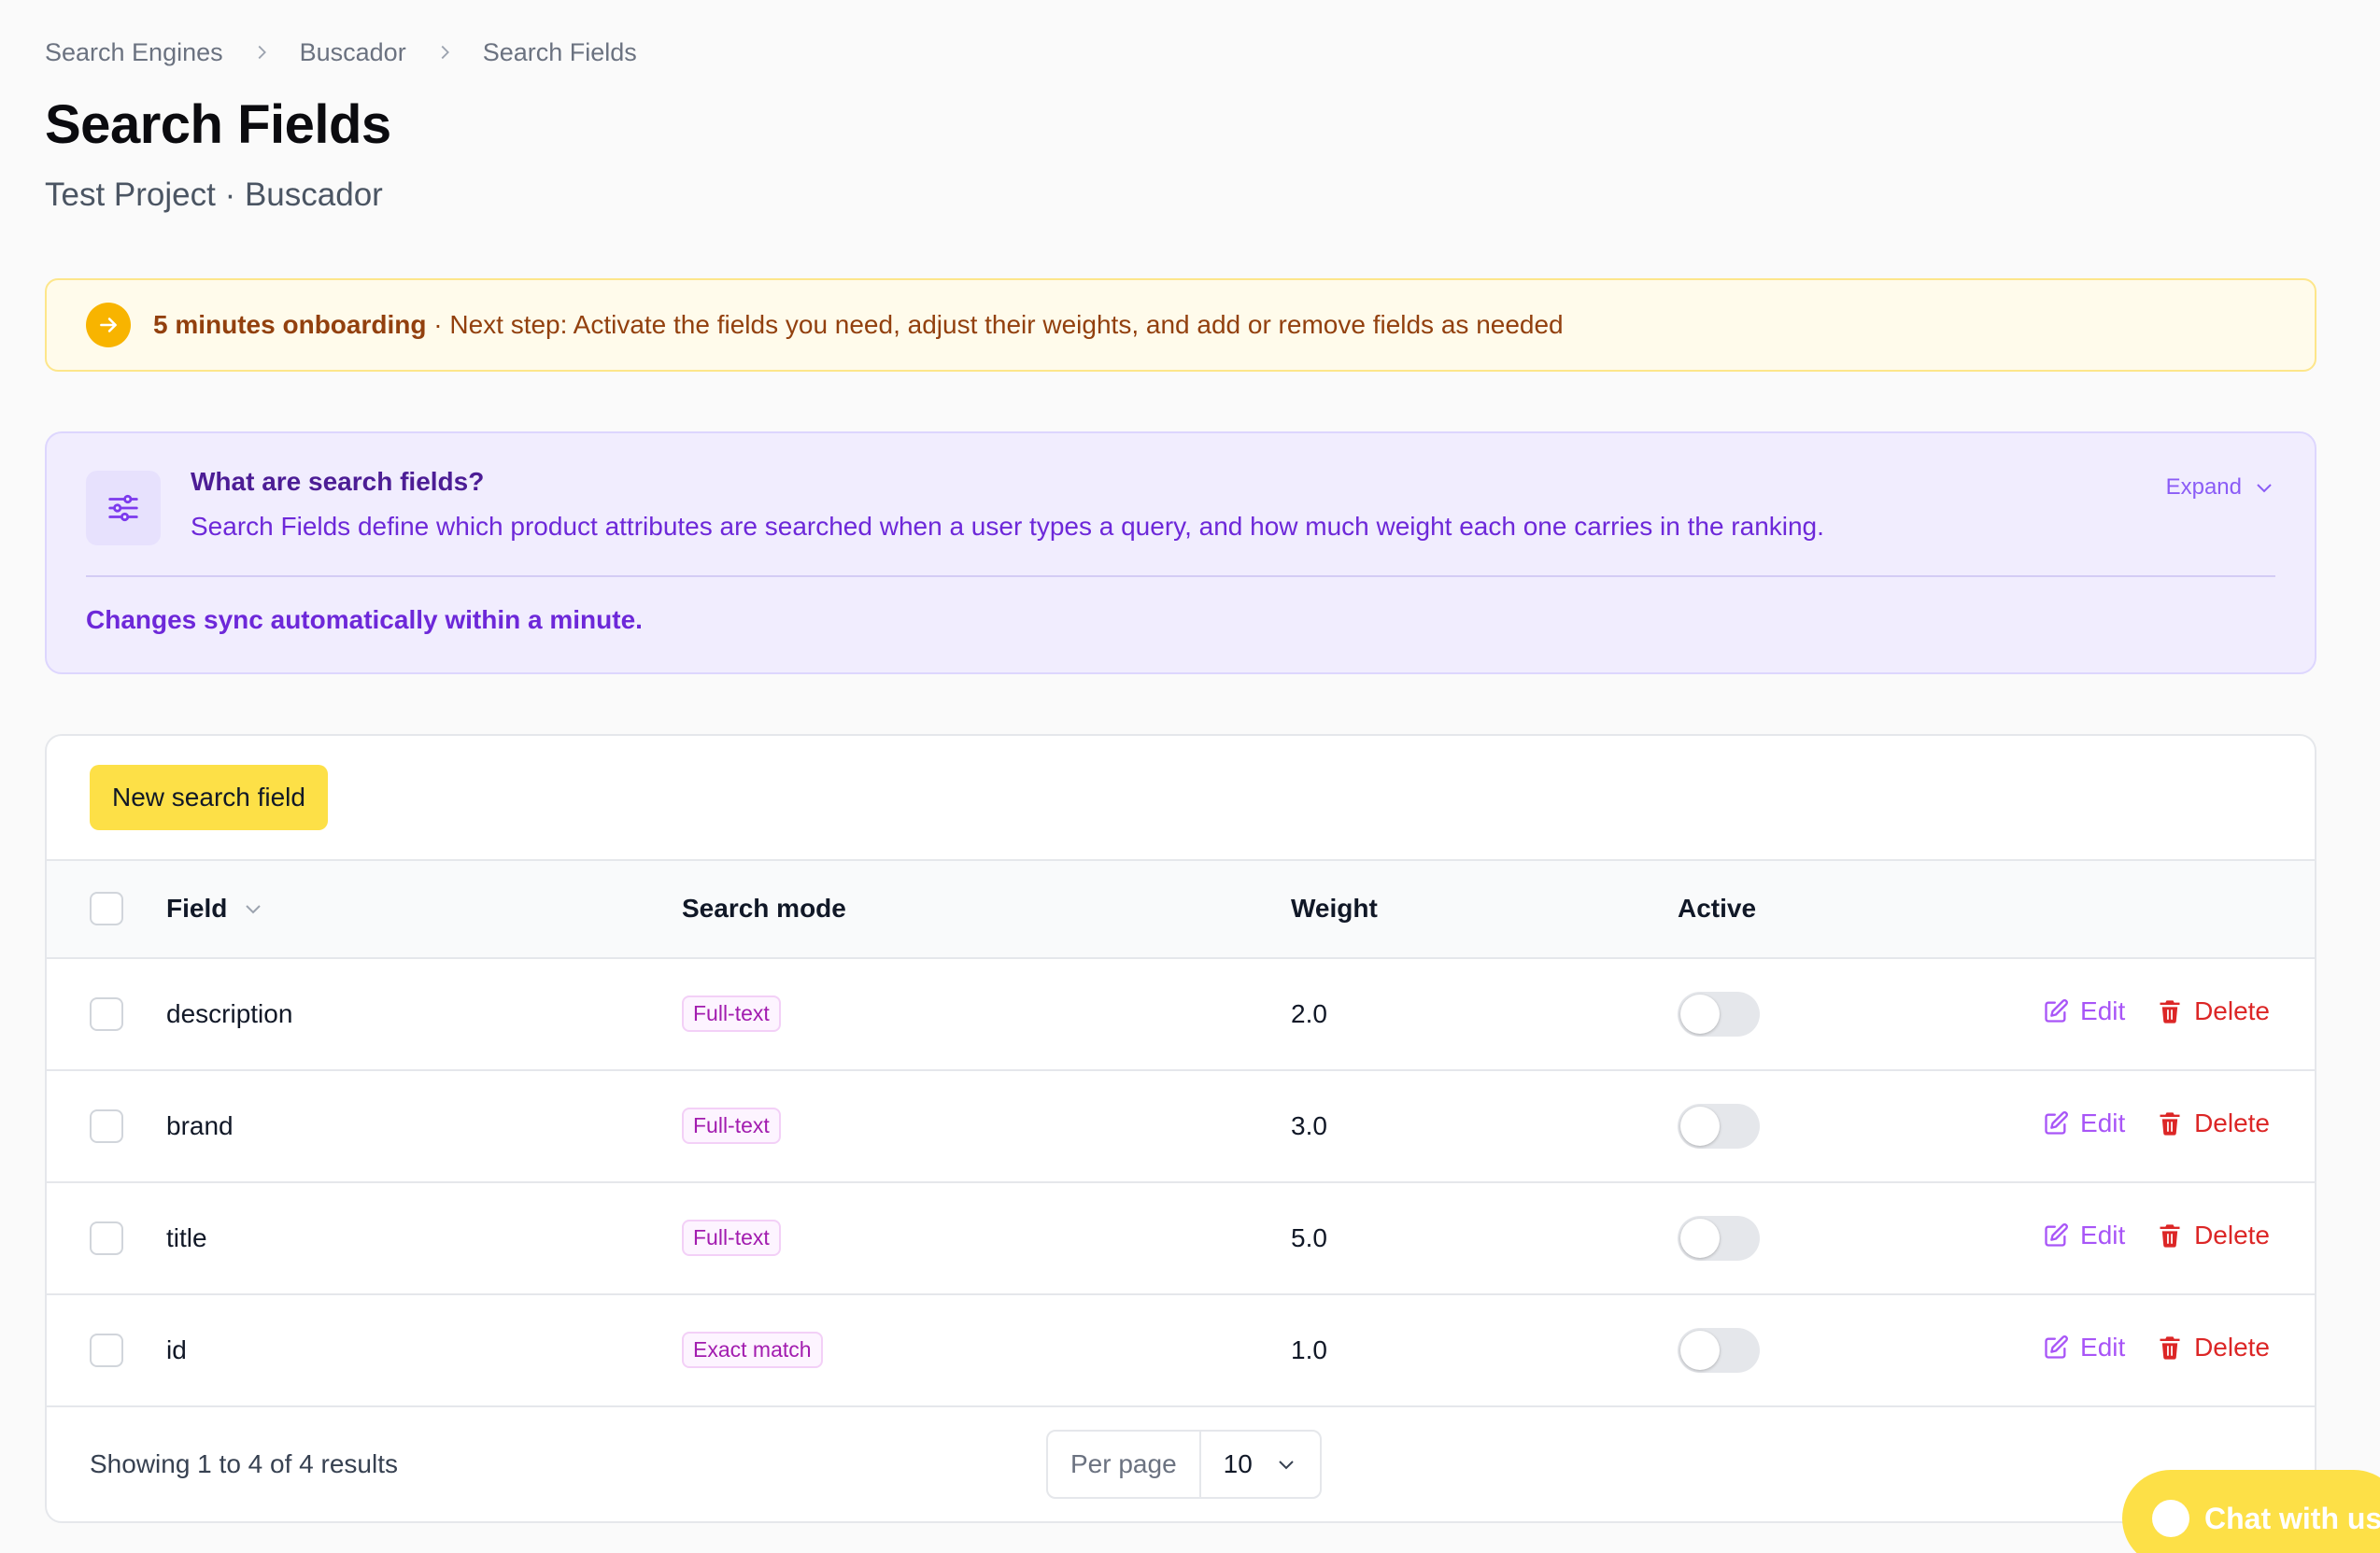  Describe the element at coordinates (338, 481) in the screenshot. I see `info-title: What are search fields?` at that location.